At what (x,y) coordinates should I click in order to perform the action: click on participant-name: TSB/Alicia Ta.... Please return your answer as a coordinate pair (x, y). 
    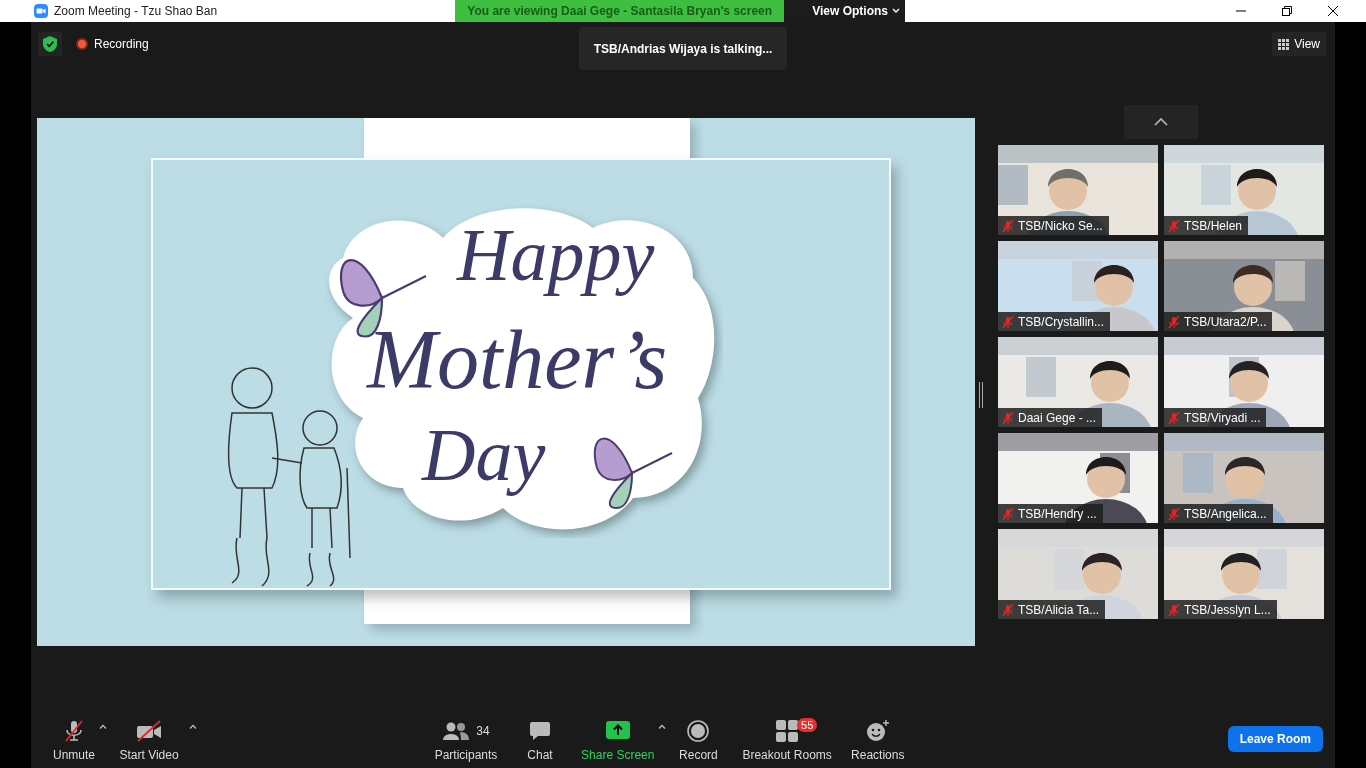
    Looking at the image, I should click on (1059, 609).